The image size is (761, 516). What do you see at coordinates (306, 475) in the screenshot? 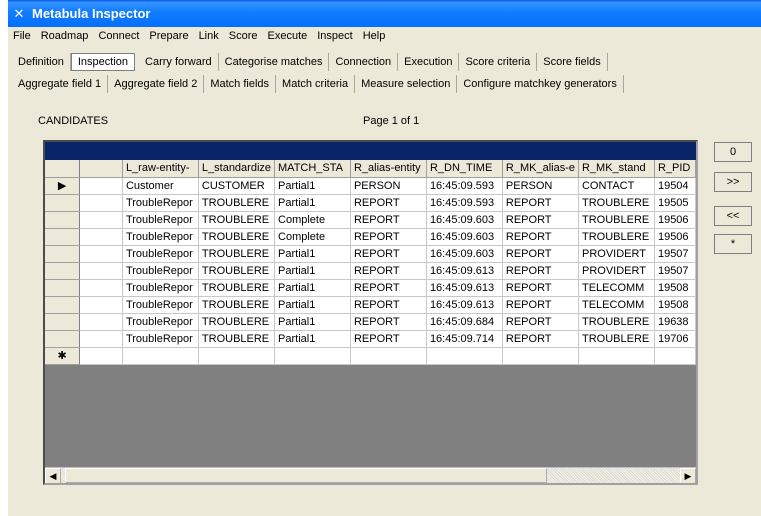
I see `scroll-thumb` at bounding box center [306, 475].